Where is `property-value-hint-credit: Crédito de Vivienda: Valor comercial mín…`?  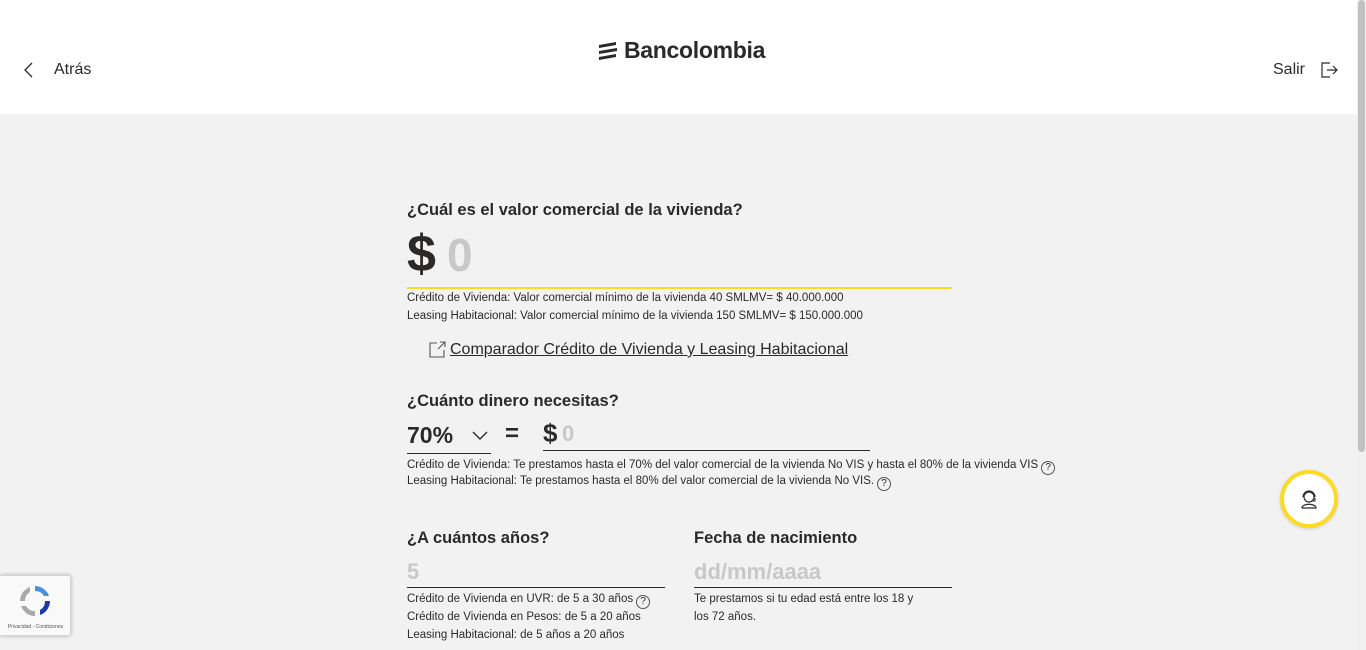
property-value-hint-credit: Crédito de Vivienda: Valor comercial mín… is located at coordinates (625, 298).